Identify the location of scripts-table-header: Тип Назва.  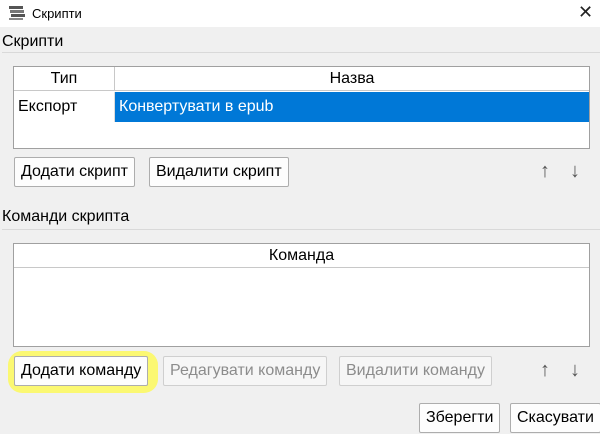
(301, 79).